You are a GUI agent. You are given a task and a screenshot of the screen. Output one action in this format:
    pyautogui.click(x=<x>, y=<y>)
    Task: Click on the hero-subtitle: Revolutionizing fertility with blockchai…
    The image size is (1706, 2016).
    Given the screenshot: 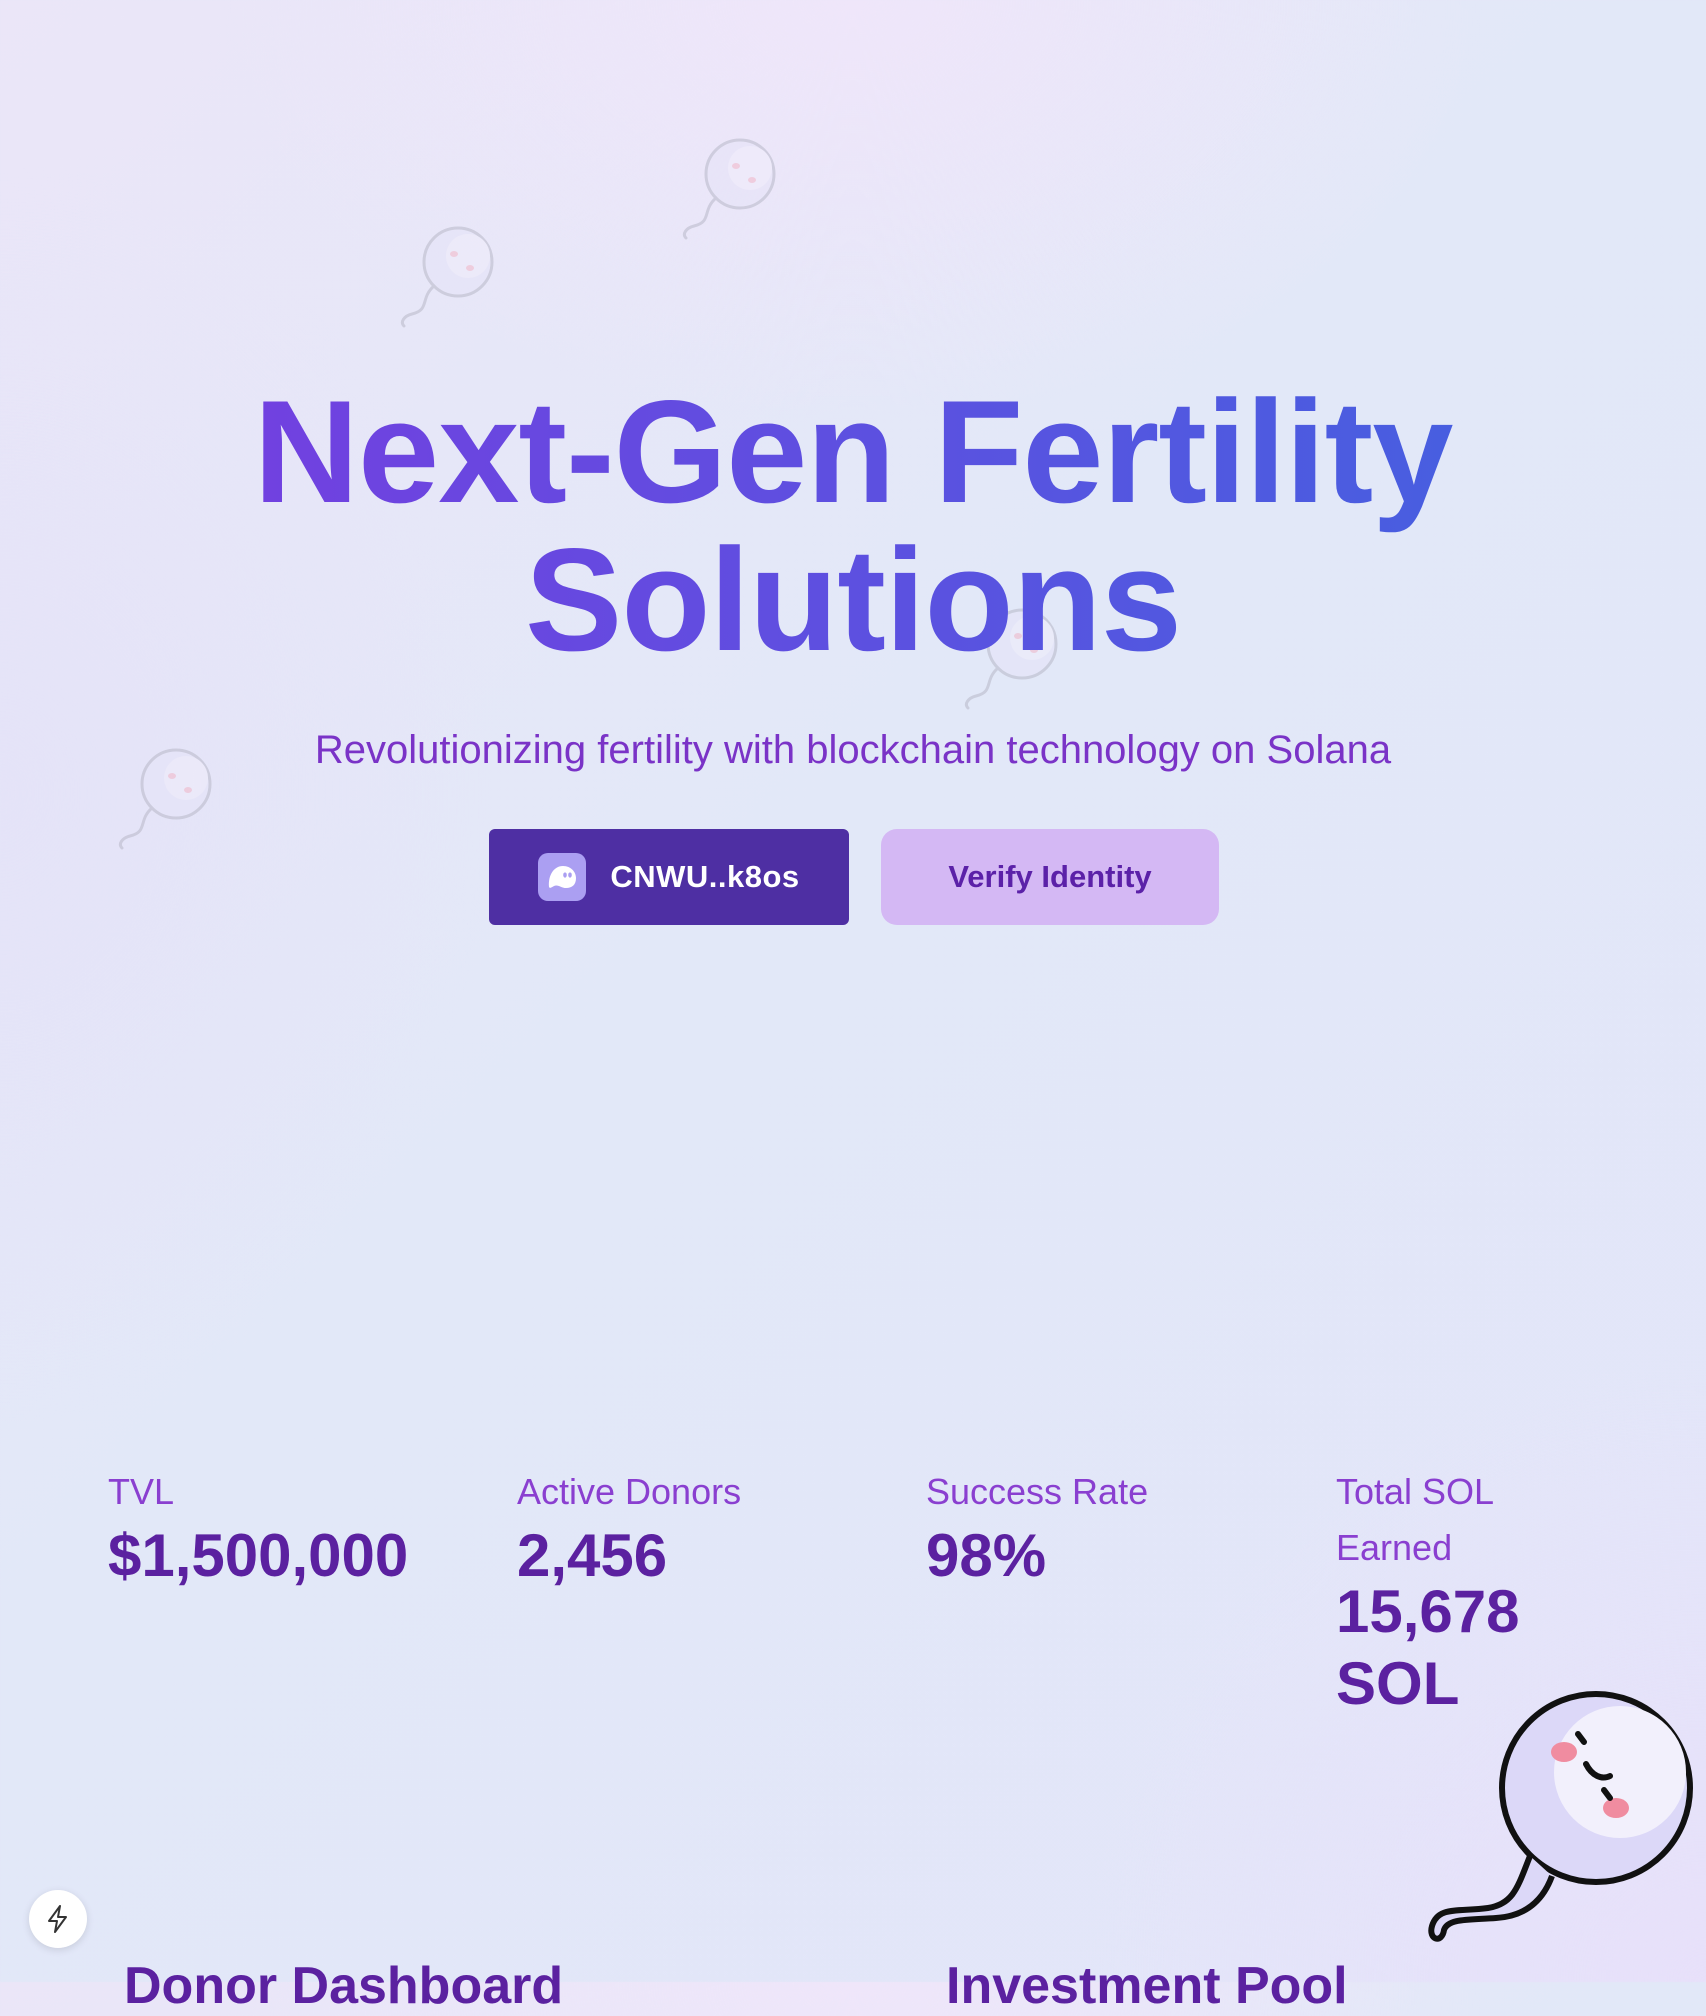 What is the action you would take?
    pyautogui.click(x=853, y=750)
    